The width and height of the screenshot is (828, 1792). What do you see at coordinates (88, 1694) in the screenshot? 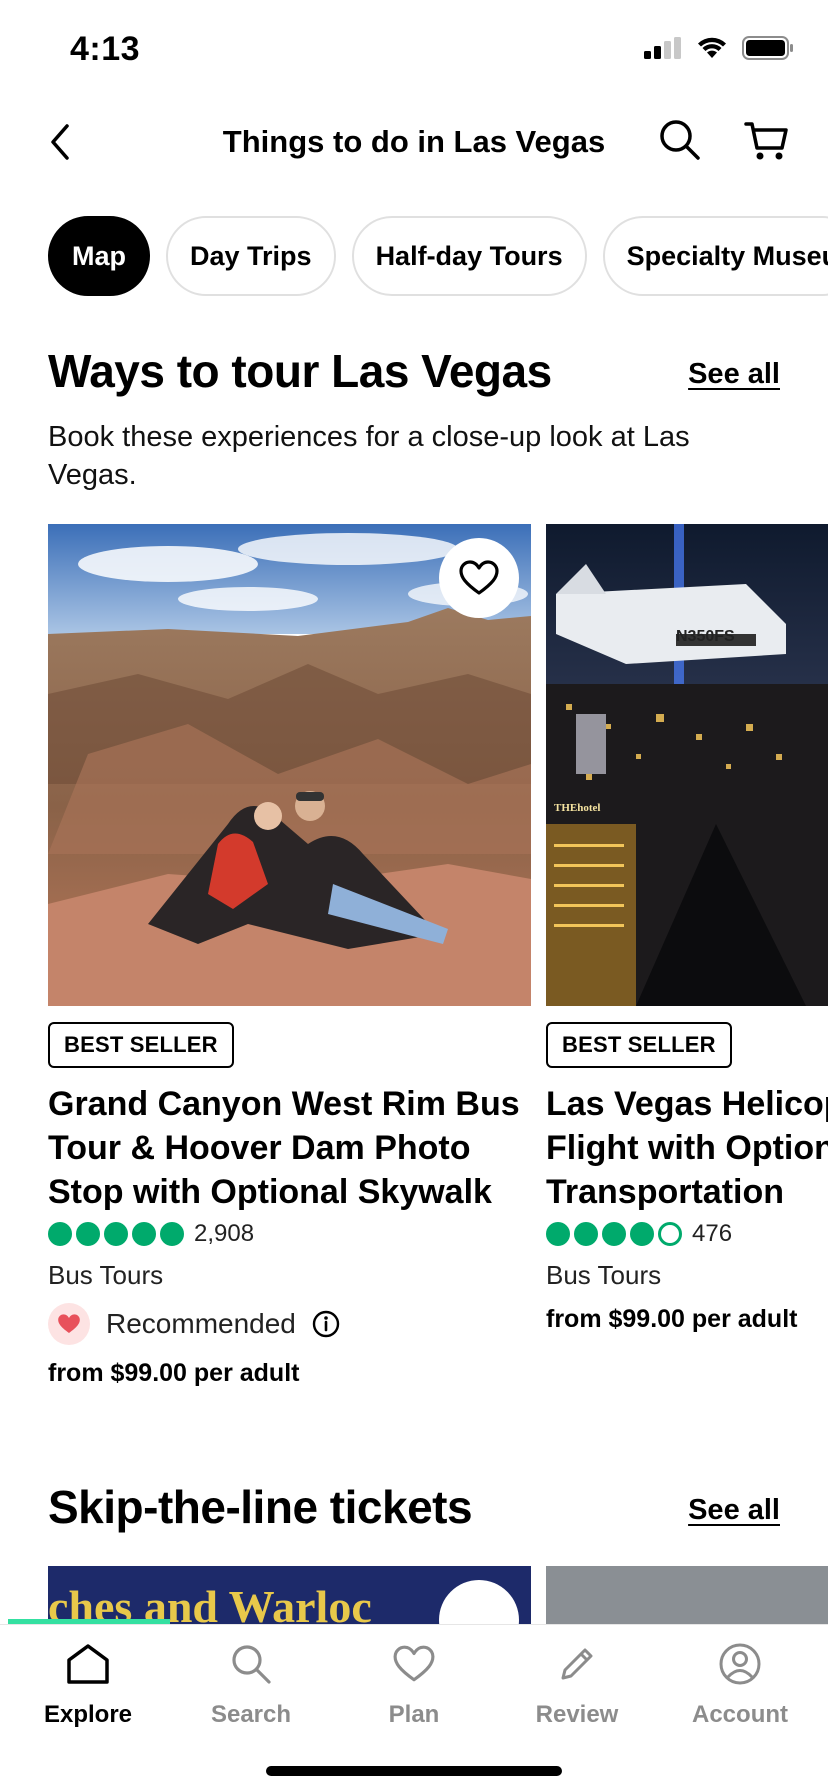
I see `tab-explore: Explore` at bounding box center [88, 1694].